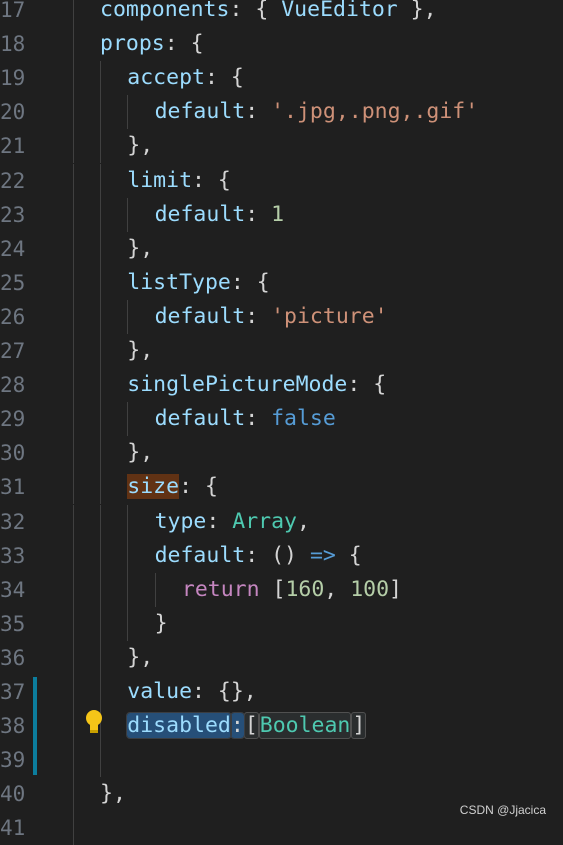 The height and width of the screenshot is (845, 563). What do you see at coordinates (502, 810) in the screenshot?
I see `watermark: CSDN @Jjacica` at bounding box center [502, 810].